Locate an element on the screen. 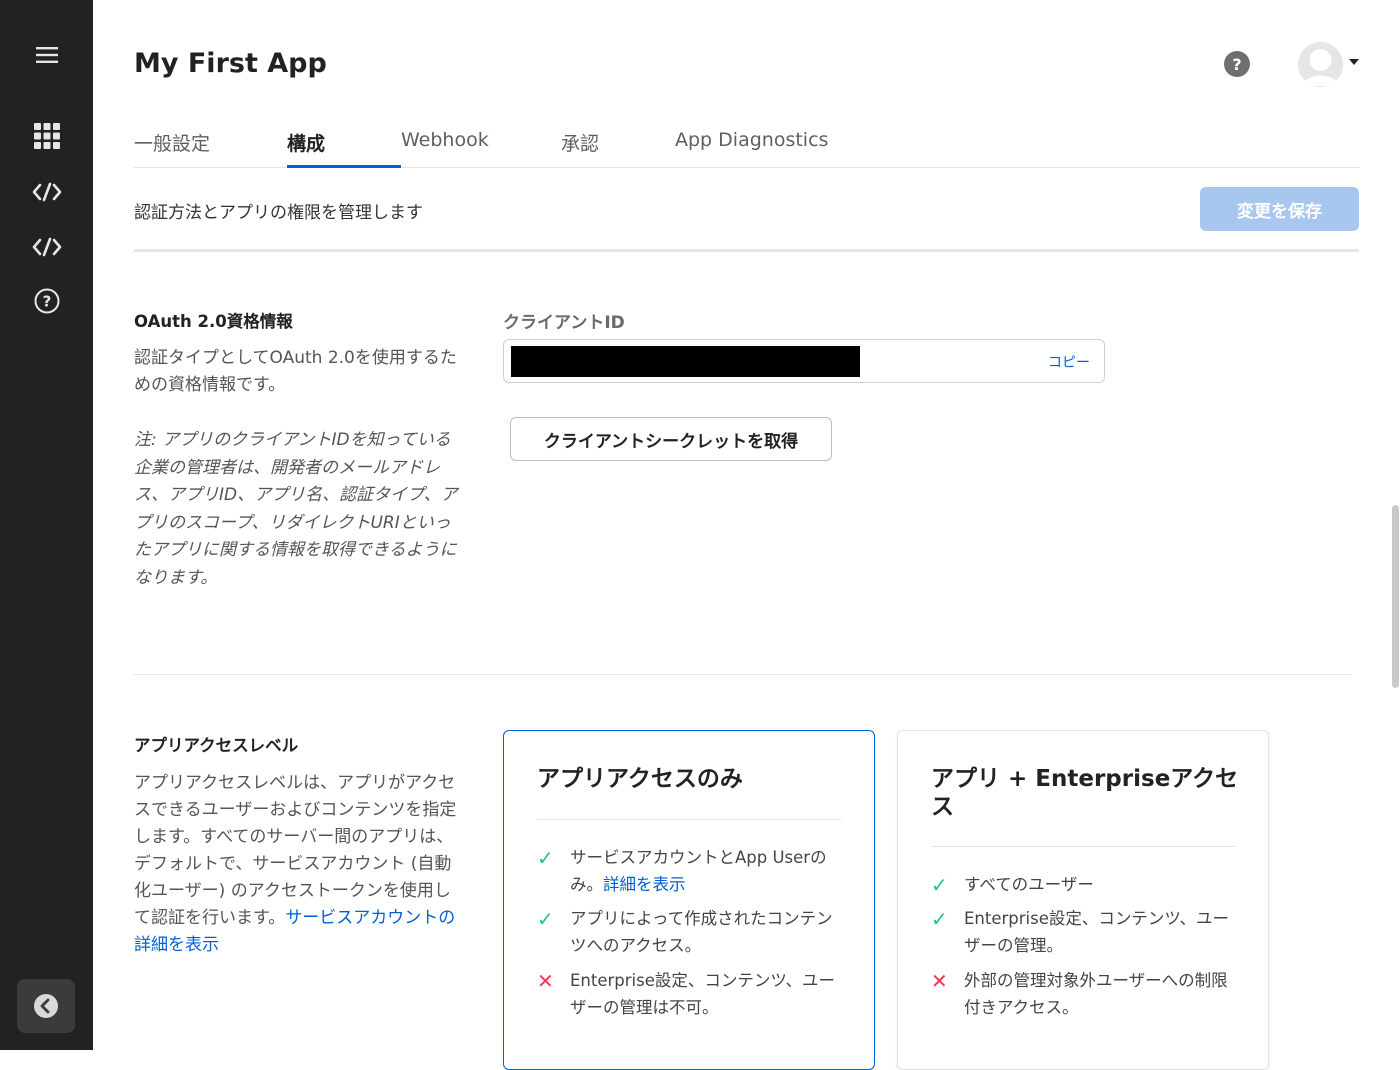 This screenshot has width=1400, height=1070. apps-grid-icon is located at coordinates (47, 136).